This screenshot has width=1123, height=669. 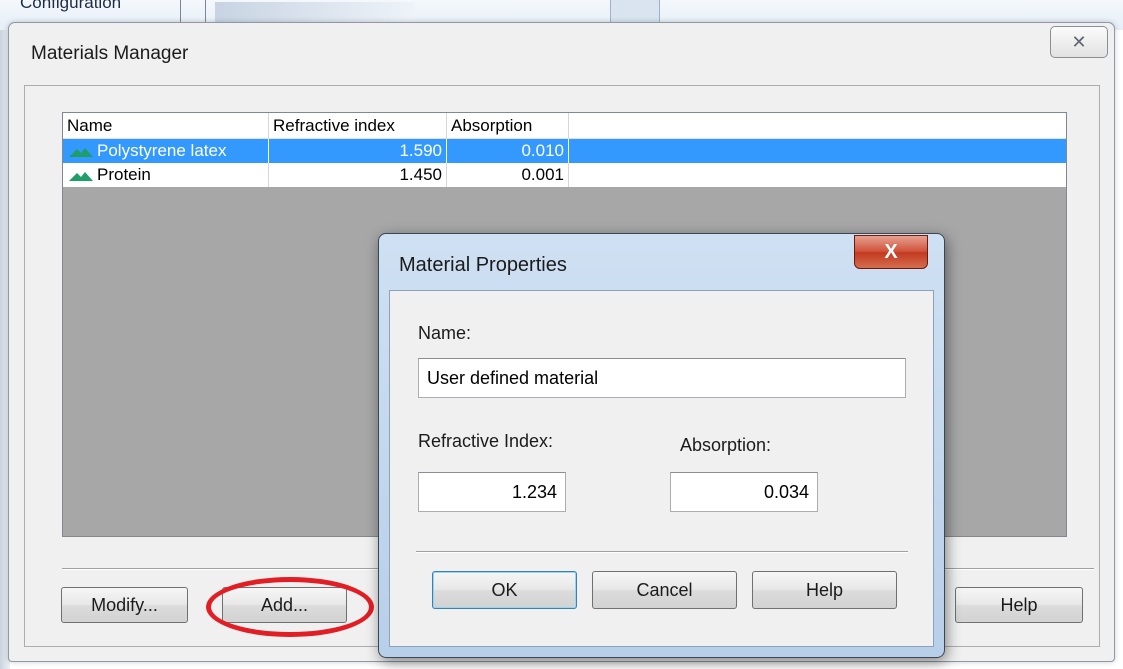 I want to click on cell-name: Protein, so click(x=166, y=175).